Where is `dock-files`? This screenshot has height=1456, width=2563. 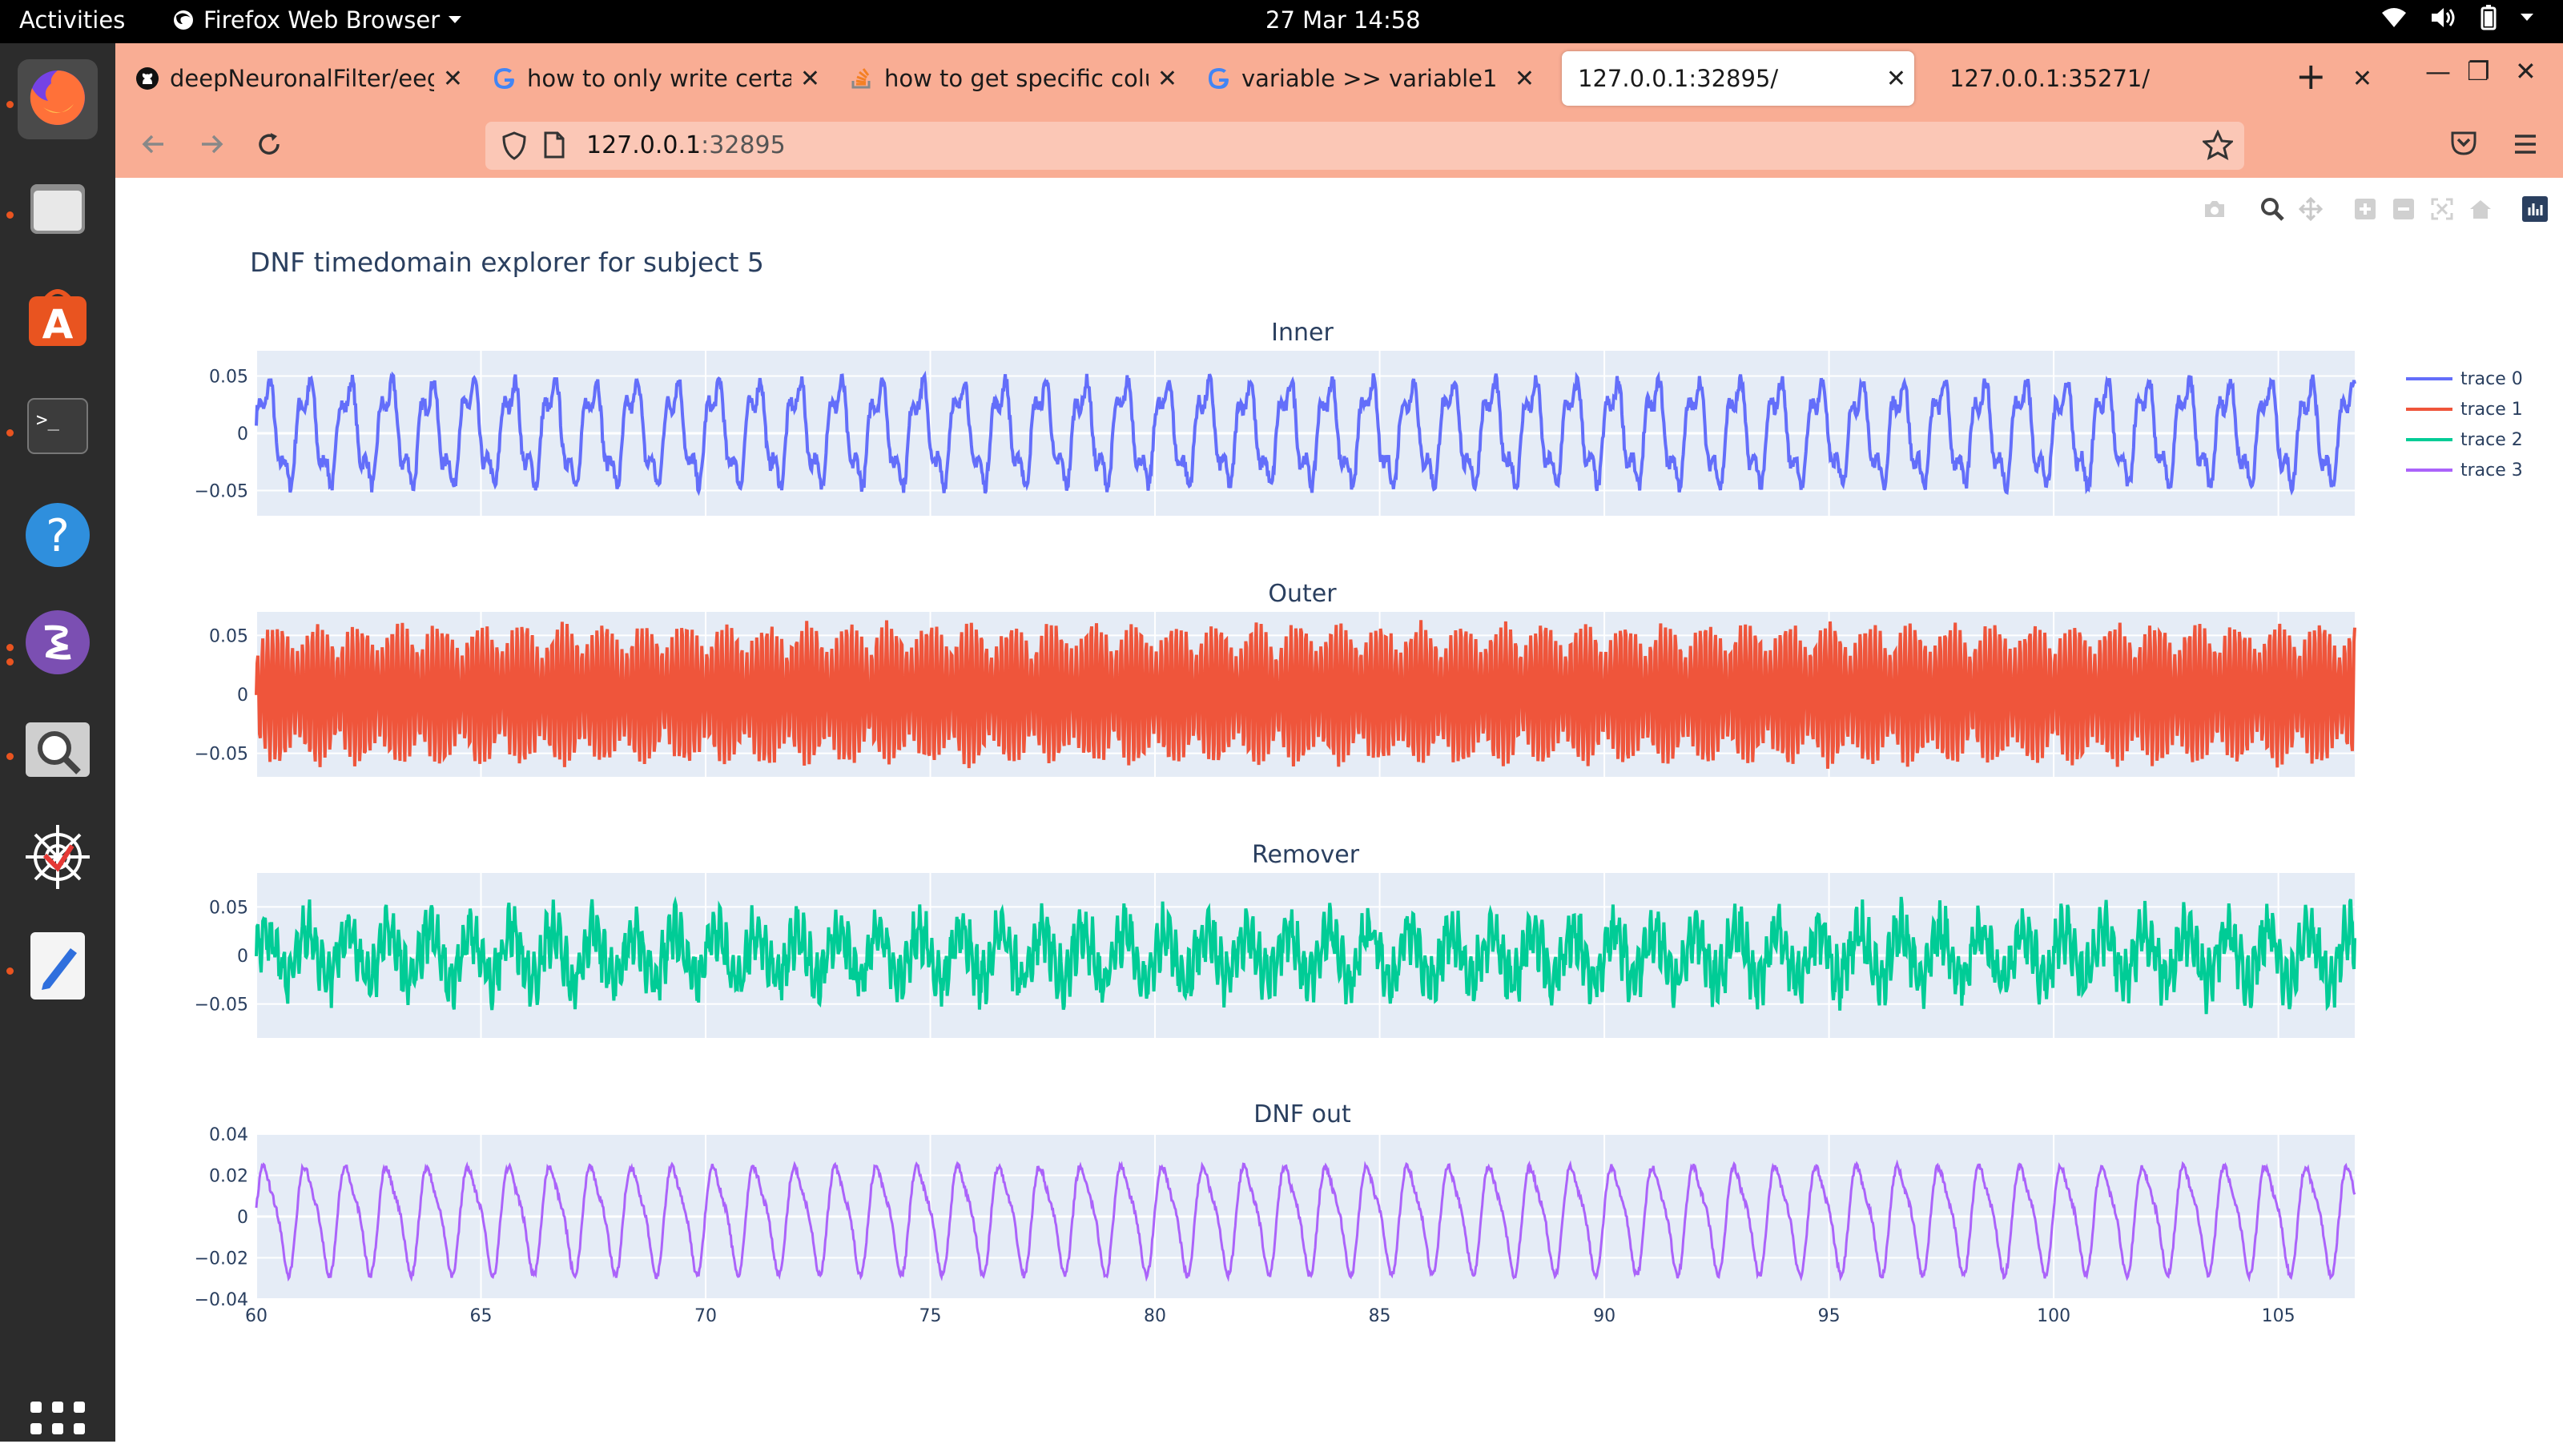 dock-files is located at coordinates (58, 210).